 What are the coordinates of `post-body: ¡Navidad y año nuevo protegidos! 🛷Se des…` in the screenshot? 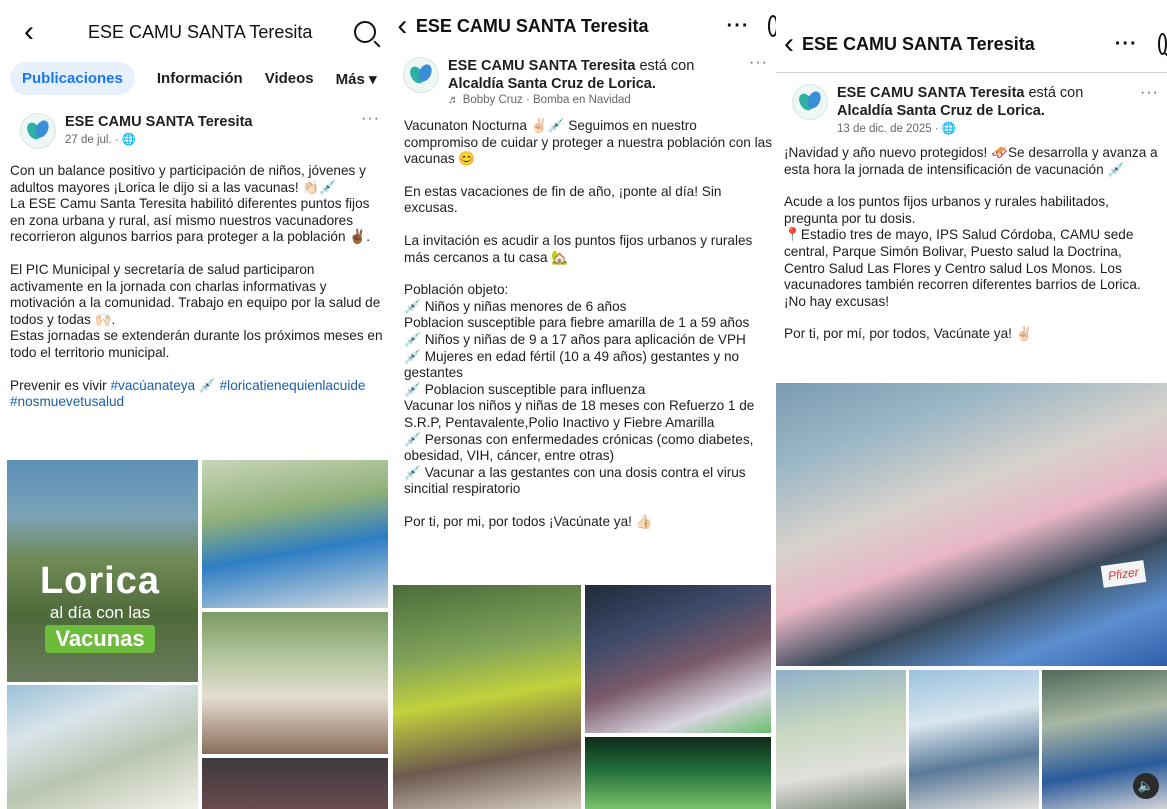 It's located at (973, 244).